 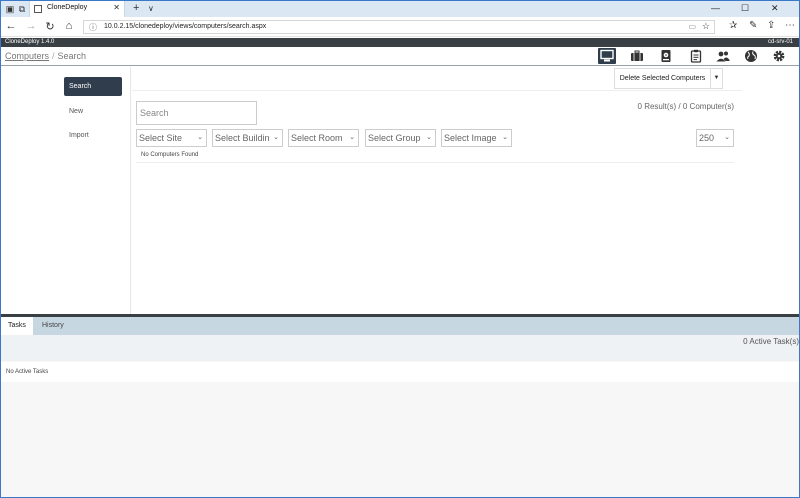 What do you see at coordinates (66, 190) in the screenshot?
I see `sidebar: Search New Import` at bounding box center [66, 190].